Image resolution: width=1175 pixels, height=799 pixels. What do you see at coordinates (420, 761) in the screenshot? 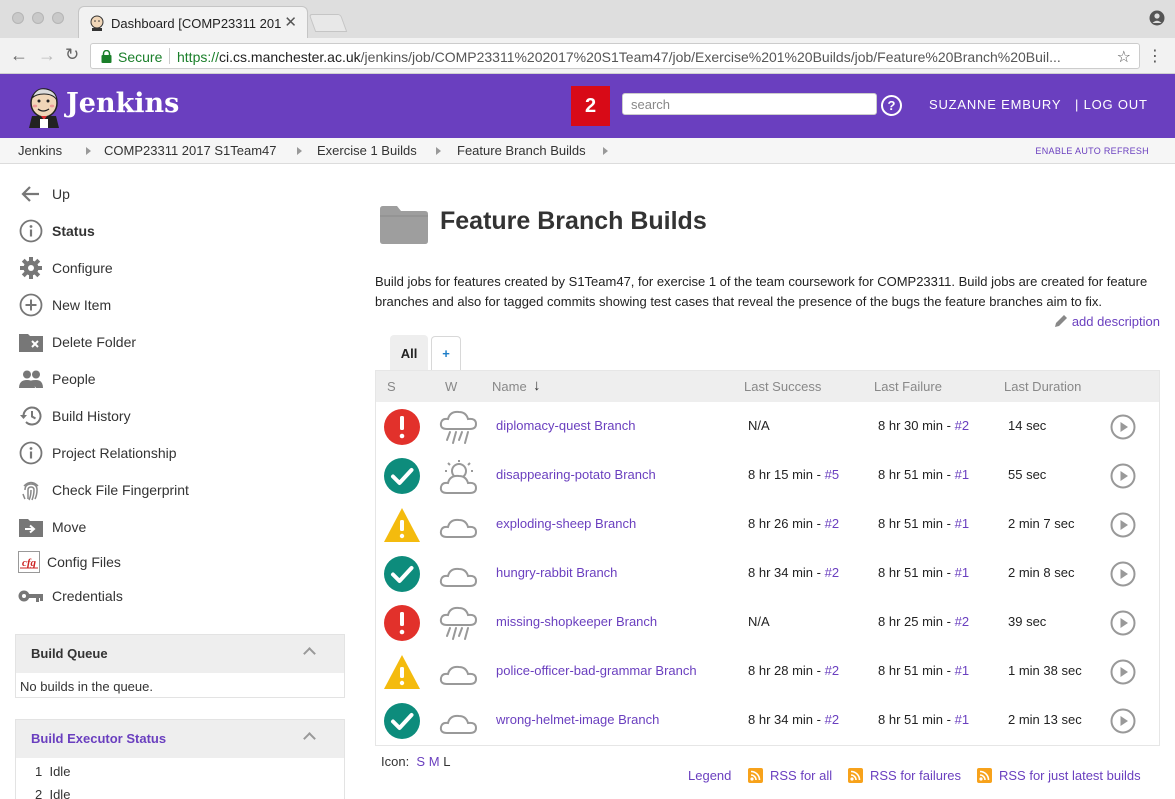
I see `icon-size-small-link: S` at bounding box center [420, 761].